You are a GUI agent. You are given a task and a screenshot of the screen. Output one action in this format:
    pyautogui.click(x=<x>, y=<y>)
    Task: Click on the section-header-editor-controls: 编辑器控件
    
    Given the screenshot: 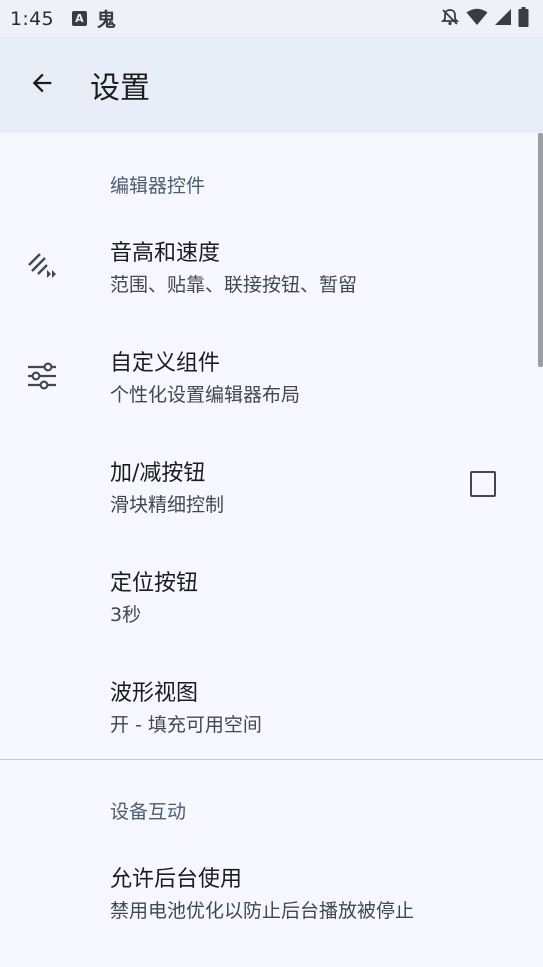 What is the action you would take?
    pyautogui.click(x=158, y=186)
    